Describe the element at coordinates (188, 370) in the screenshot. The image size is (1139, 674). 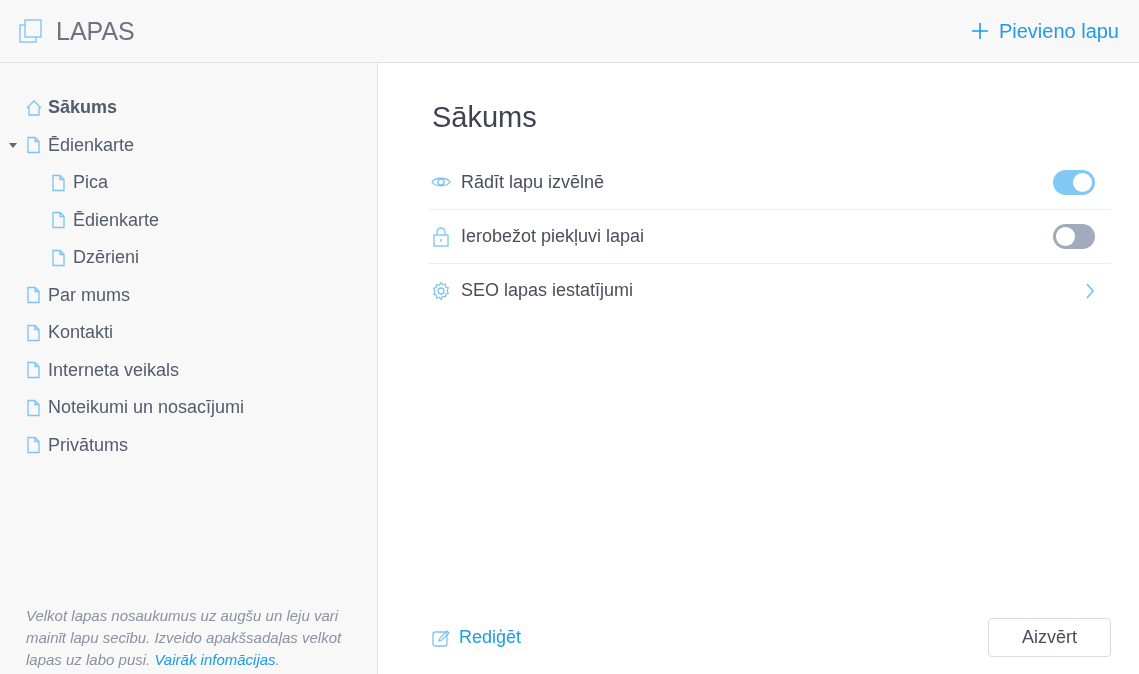
I see `sidebar-item: Interneta veikals` at that location.